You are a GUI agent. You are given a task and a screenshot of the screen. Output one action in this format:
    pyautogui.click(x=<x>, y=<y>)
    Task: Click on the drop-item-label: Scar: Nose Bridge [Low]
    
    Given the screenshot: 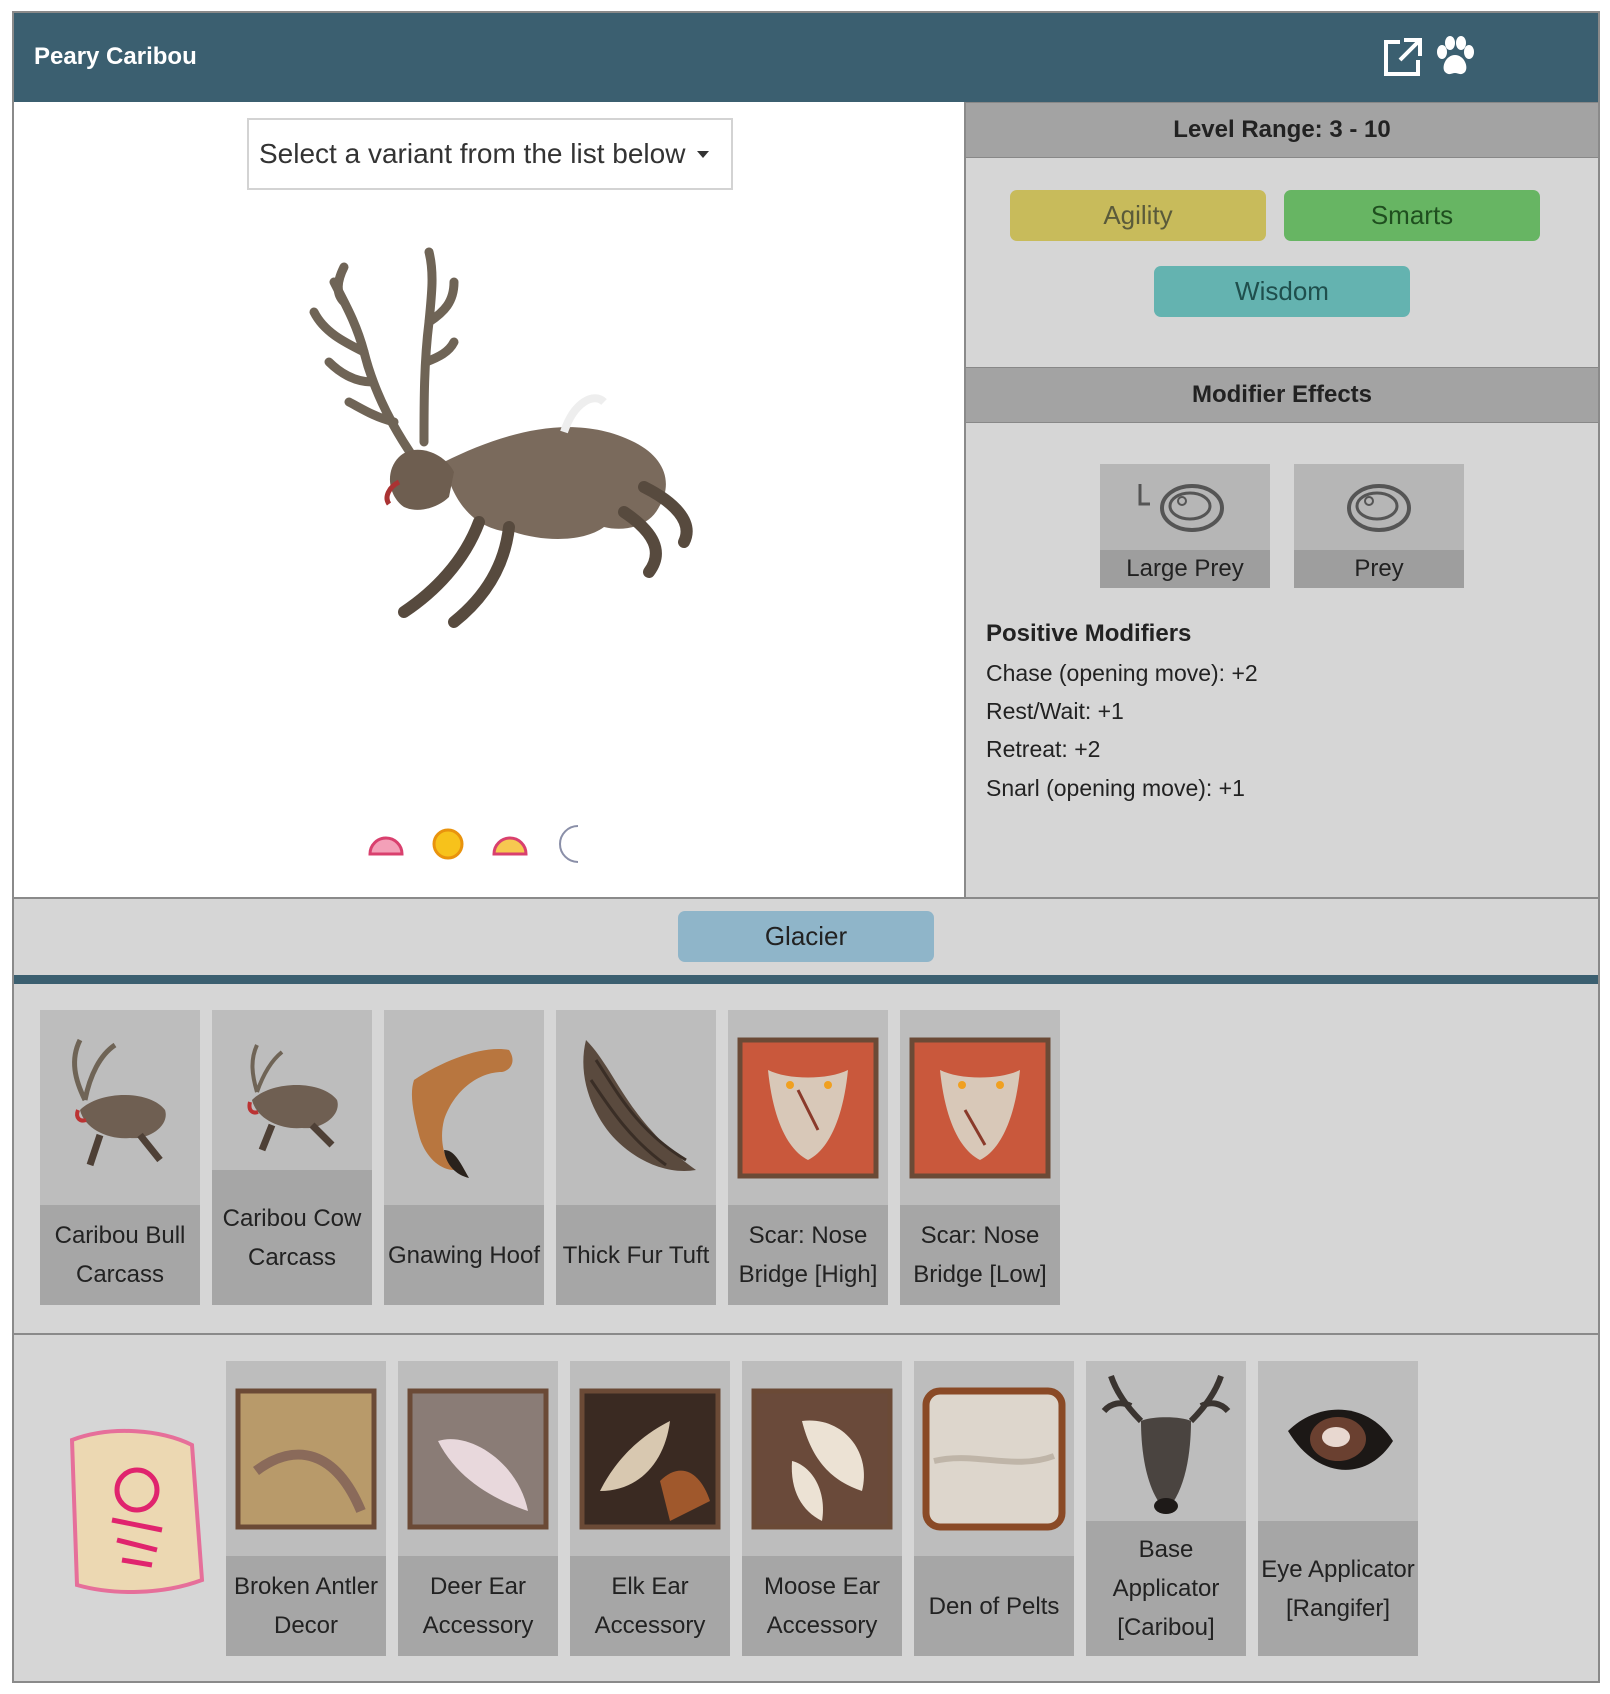 What is the action you would take?
    pyautogui.click(x=980, y=1255)
    